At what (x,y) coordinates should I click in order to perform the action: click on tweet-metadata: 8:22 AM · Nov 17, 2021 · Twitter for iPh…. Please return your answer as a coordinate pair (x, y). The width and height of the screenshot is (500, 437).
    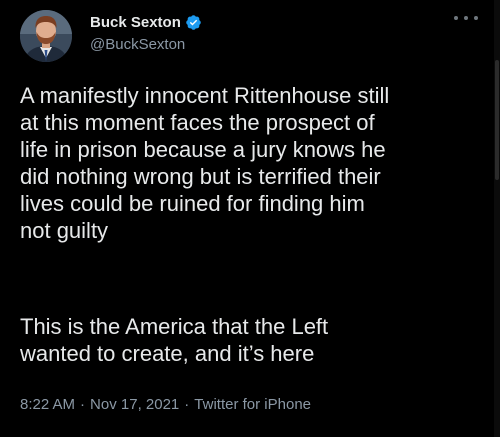
    Looking at the image, I should click on (165, 404).